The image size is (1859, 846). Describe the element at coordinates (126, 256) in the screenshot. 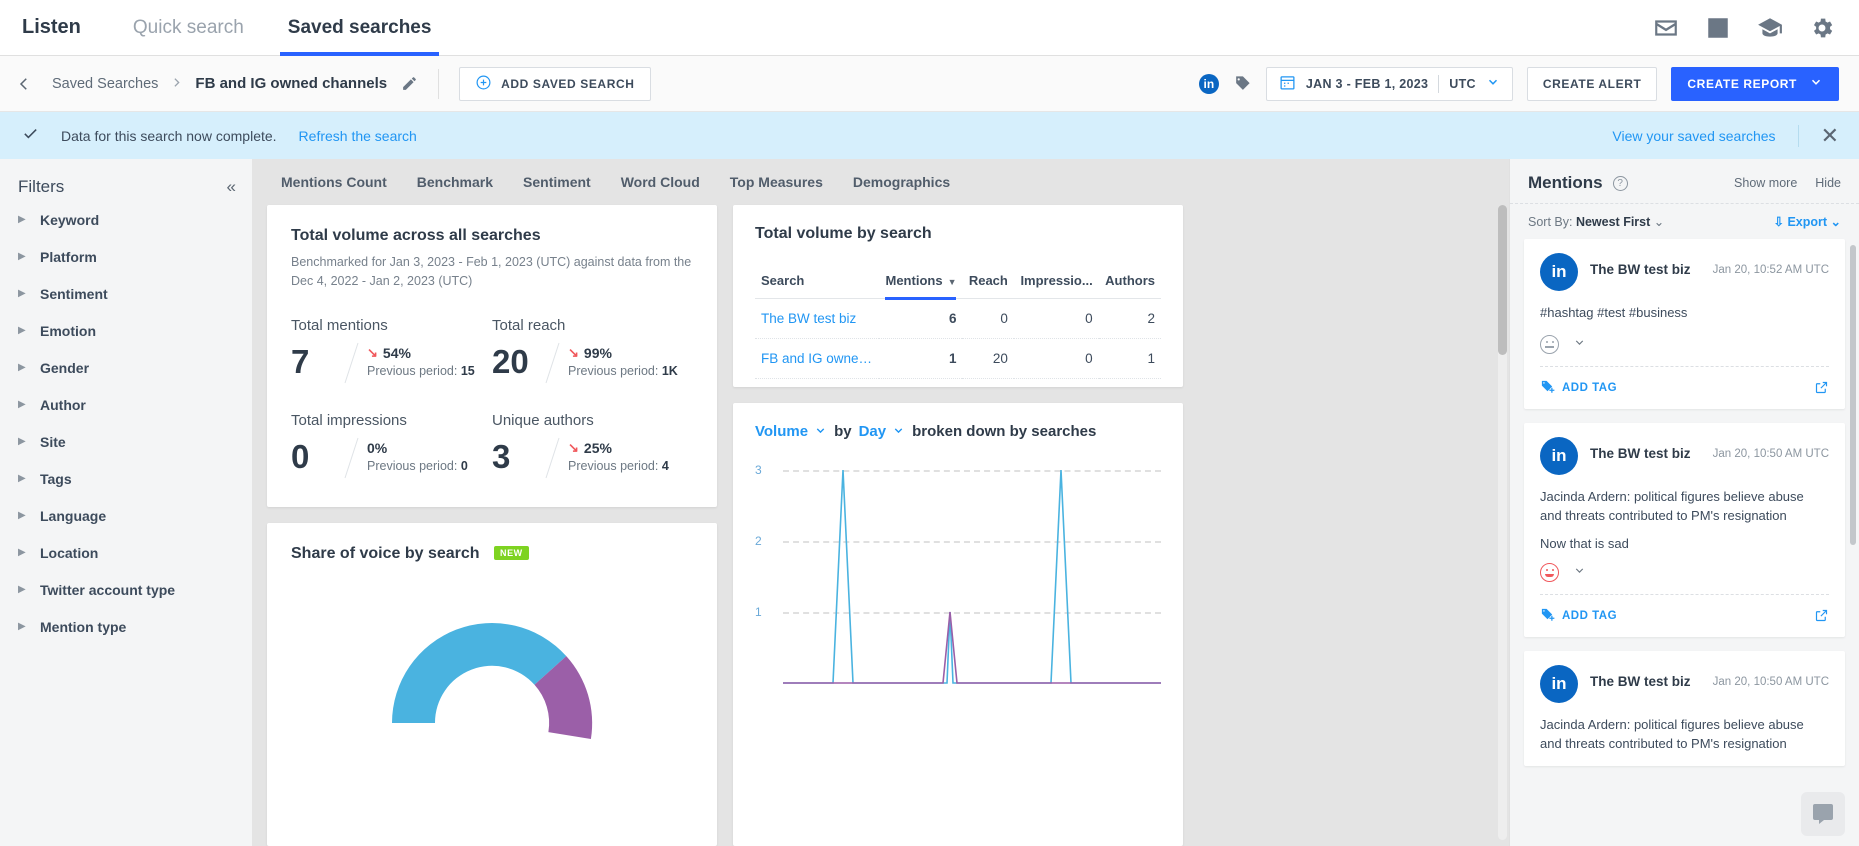

I see `sidebar-item-platform: ▶ Platform` at that location.